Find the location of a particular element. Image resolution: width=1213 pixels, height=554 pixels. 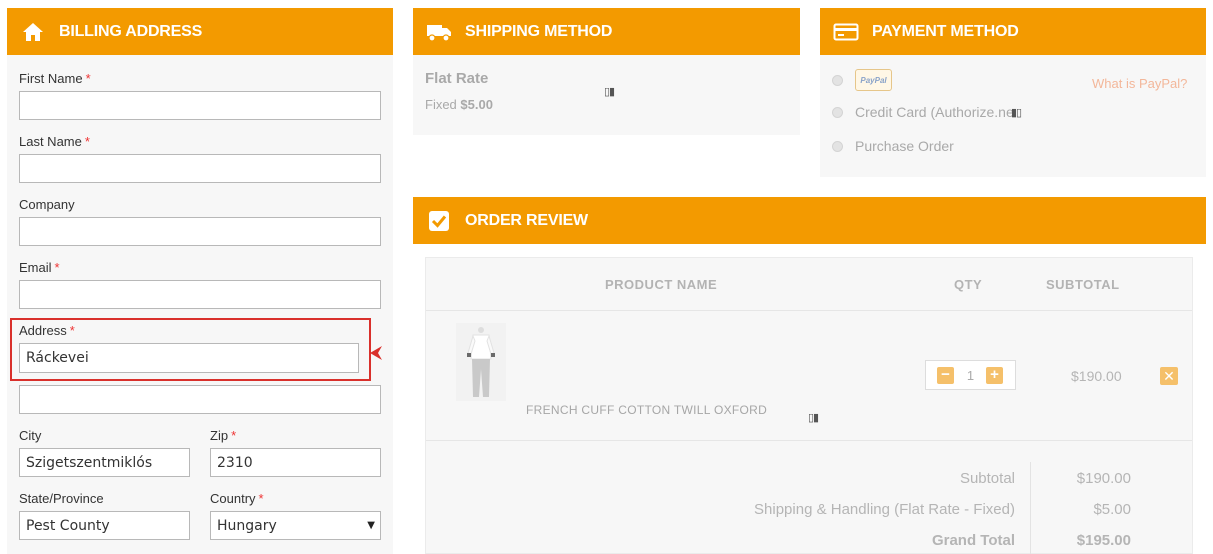

shipping-price: $5.00 is located at coordinates (476, 104).